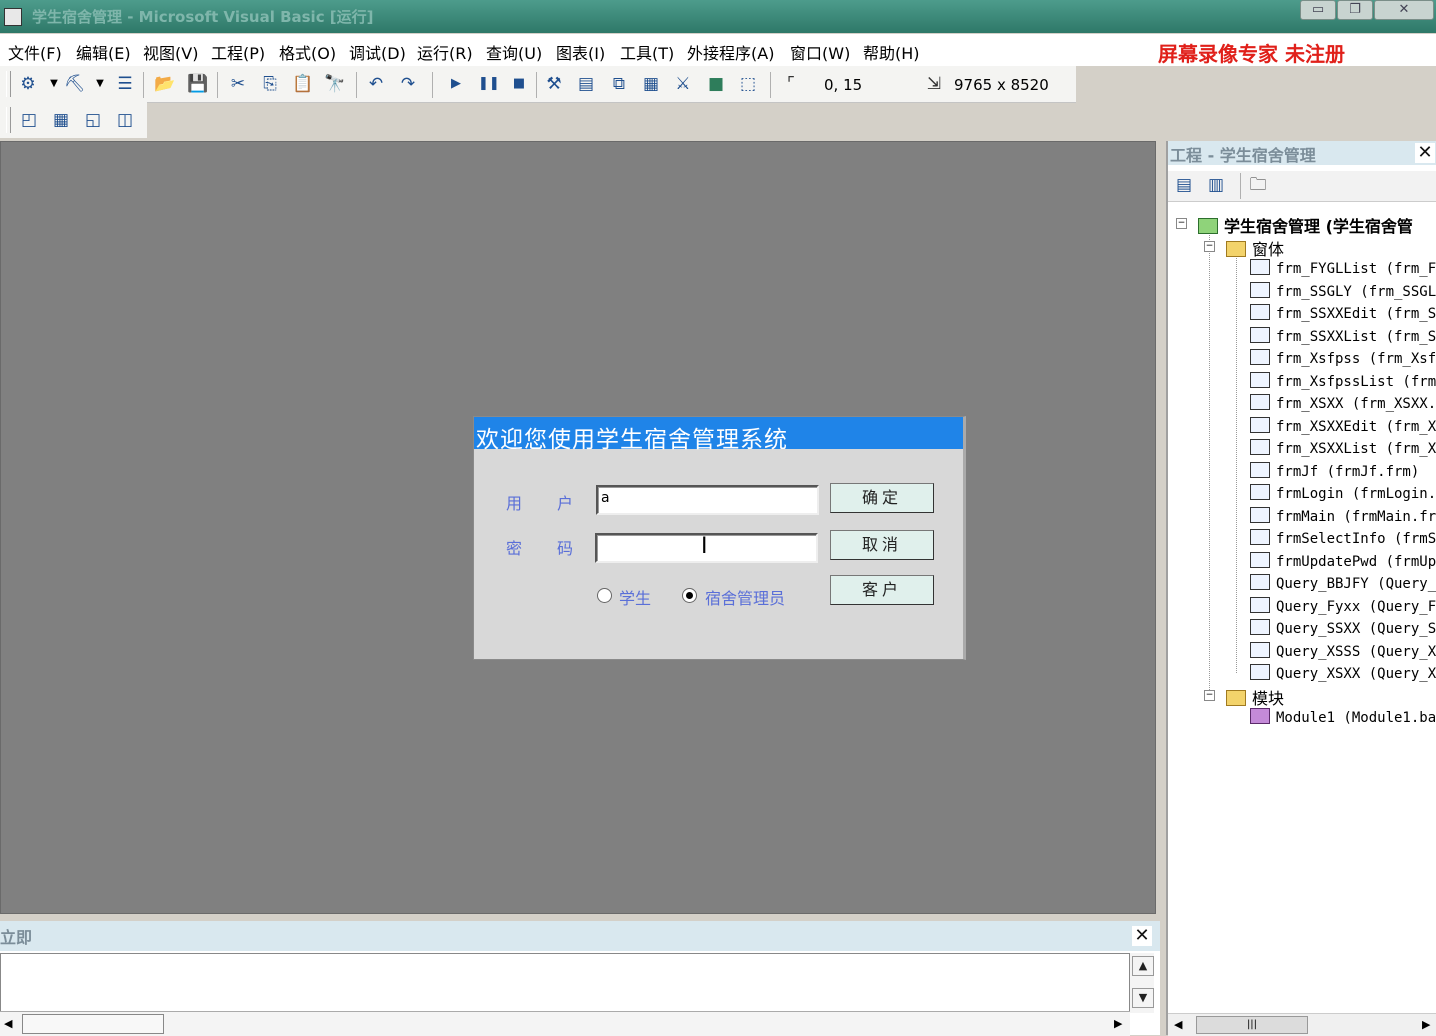 The width and height of the screenshot is (1436, 1036). Describe the element at coordinates (1343, 425) in the screenshot. I see `form-item: frm_XSXXEdit (frm_X` at that location.